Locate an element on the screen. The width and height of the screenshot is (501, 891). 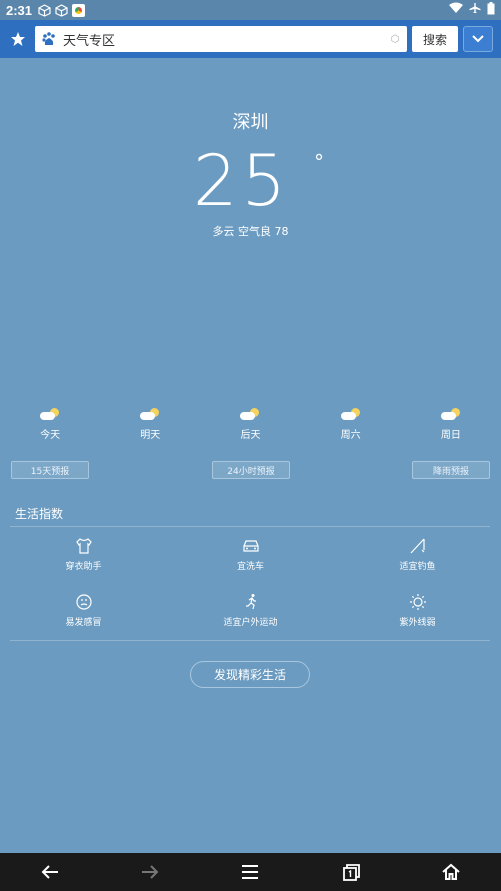
forecast-day: 后天 is located at coordinates (250, 424).